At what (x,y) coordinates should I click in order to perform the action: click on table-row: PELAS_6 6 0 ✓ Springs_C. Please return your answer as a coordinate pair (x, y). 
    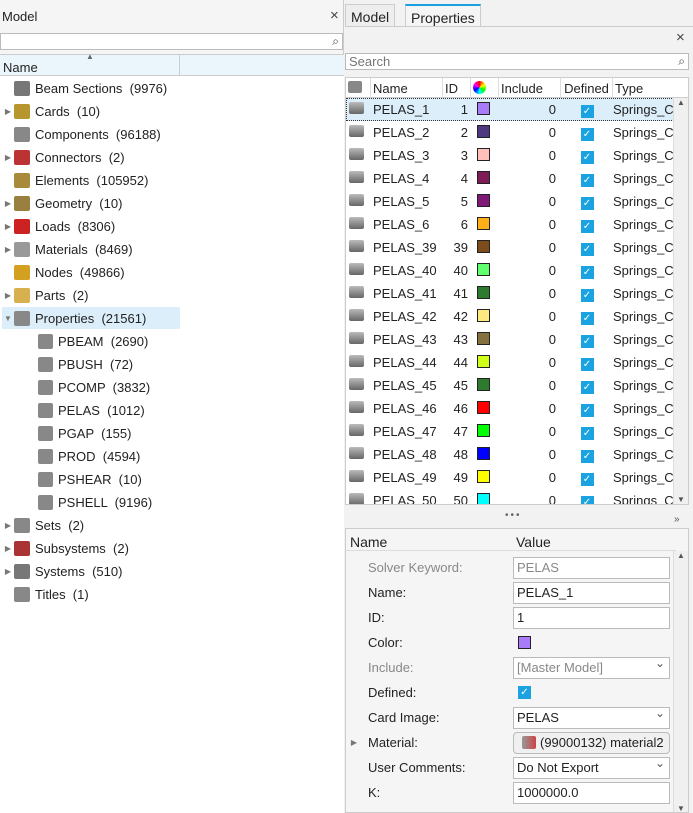
    Looking at the image, I should click on (517, 224).